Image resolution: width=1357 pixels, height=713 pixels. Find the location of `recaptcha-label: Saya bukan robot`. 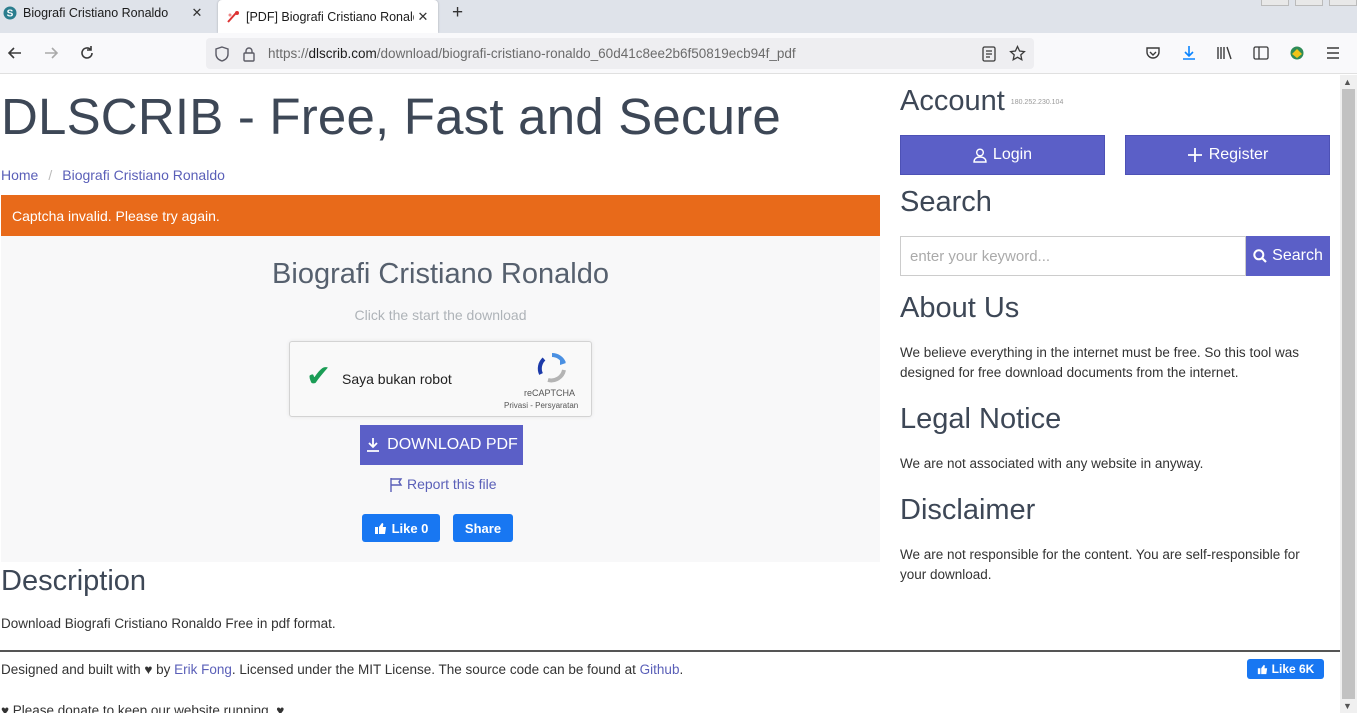

recaptcha-label: Saya bukan robot is located at coordinates (397, 379).